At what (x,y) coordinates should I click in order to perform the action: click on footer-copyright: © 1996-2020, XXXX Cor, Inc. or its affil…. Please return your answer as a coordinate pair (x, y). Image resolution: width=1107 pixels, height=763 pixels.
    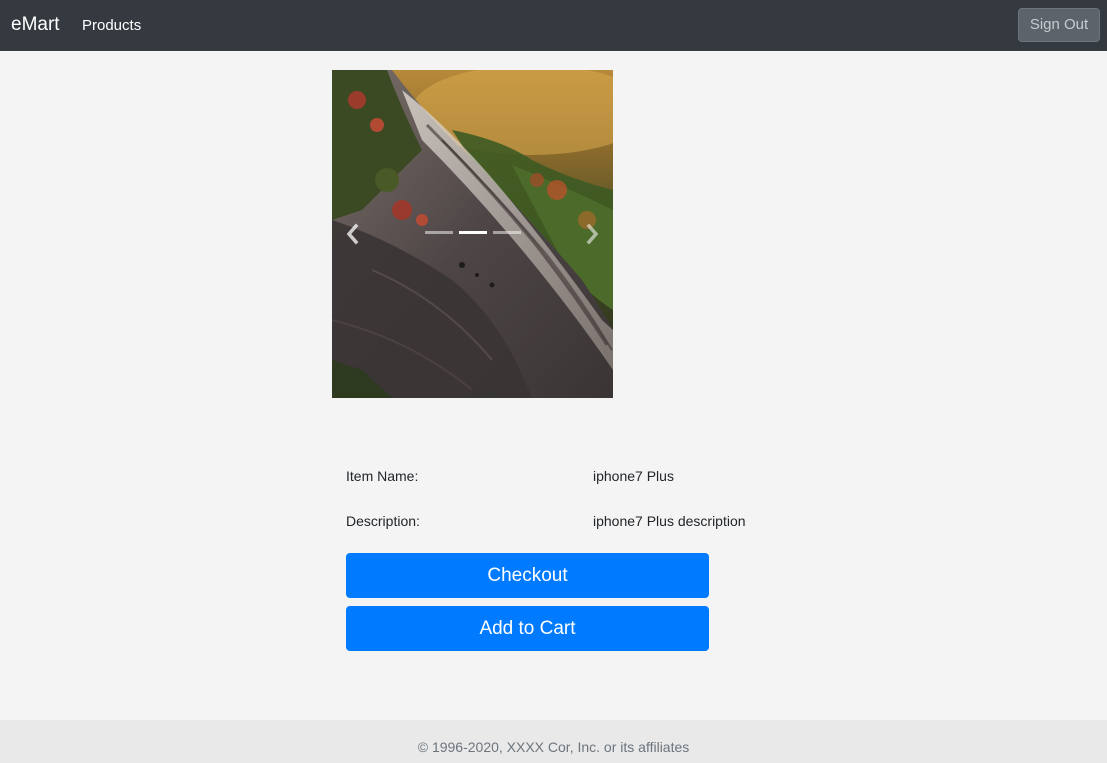
    Looking at the image, I should click on (553, 747).